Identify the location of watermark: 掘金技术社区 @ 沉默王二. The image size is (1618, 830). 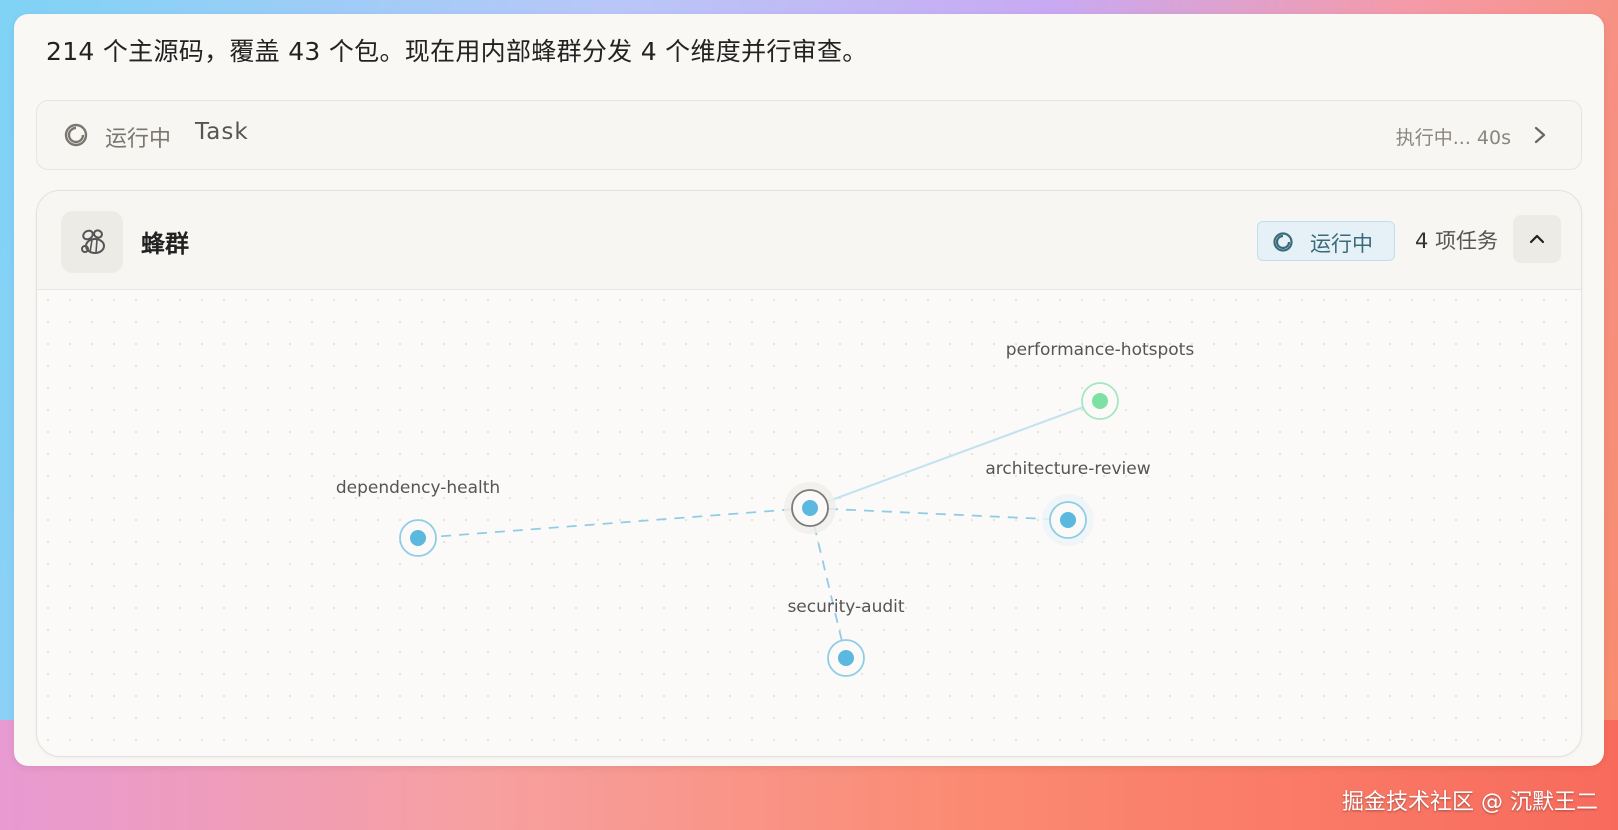
(1470, 802).